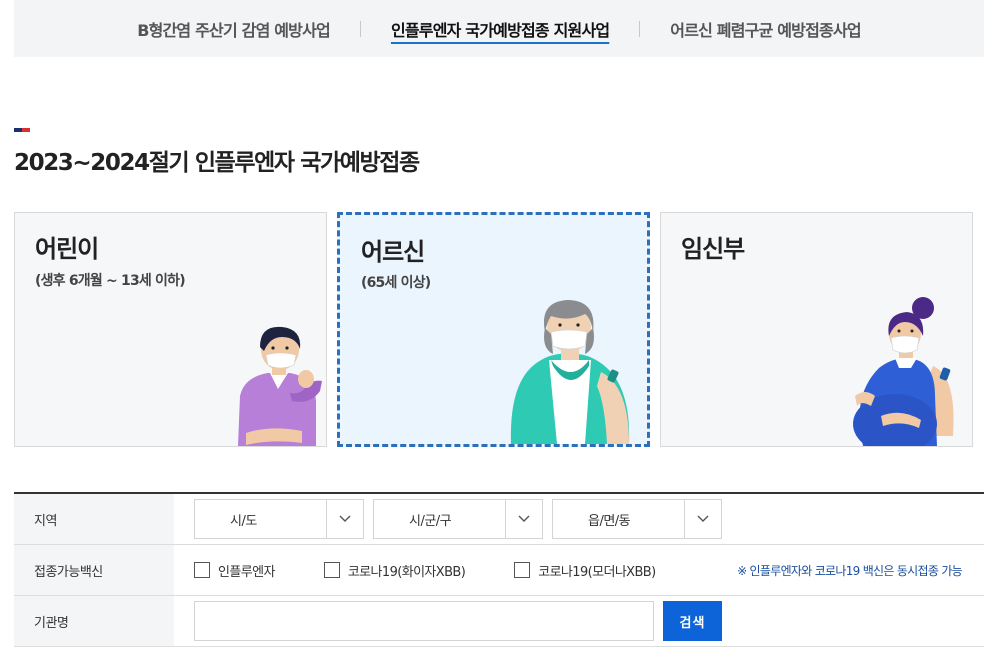 This screenshot has width=997, height=671. I want to click on card-title: 임신부, so click(713, 249).